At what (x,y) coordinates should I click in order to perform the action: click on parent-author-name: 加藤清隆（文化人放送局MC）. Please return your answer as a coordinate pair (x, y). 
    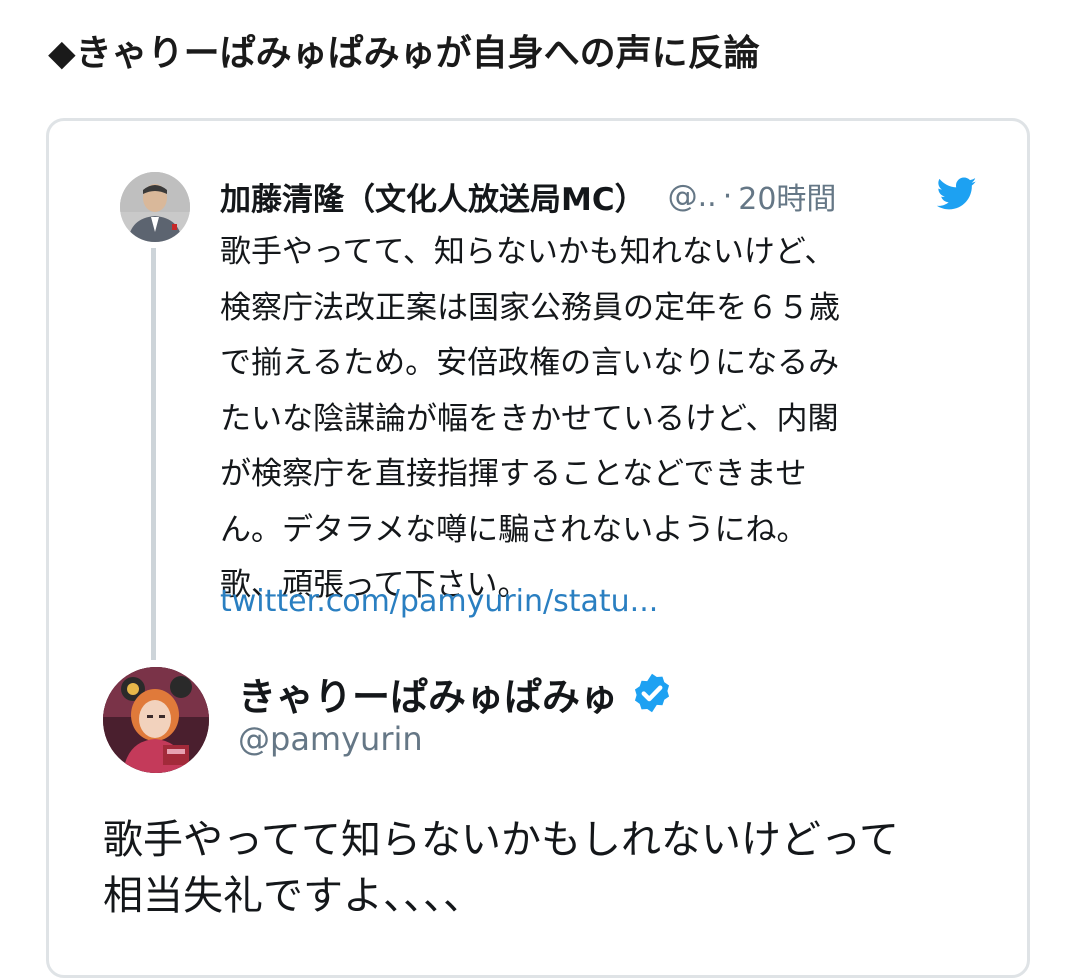
    Looking at the image, I should click on (433, 196).